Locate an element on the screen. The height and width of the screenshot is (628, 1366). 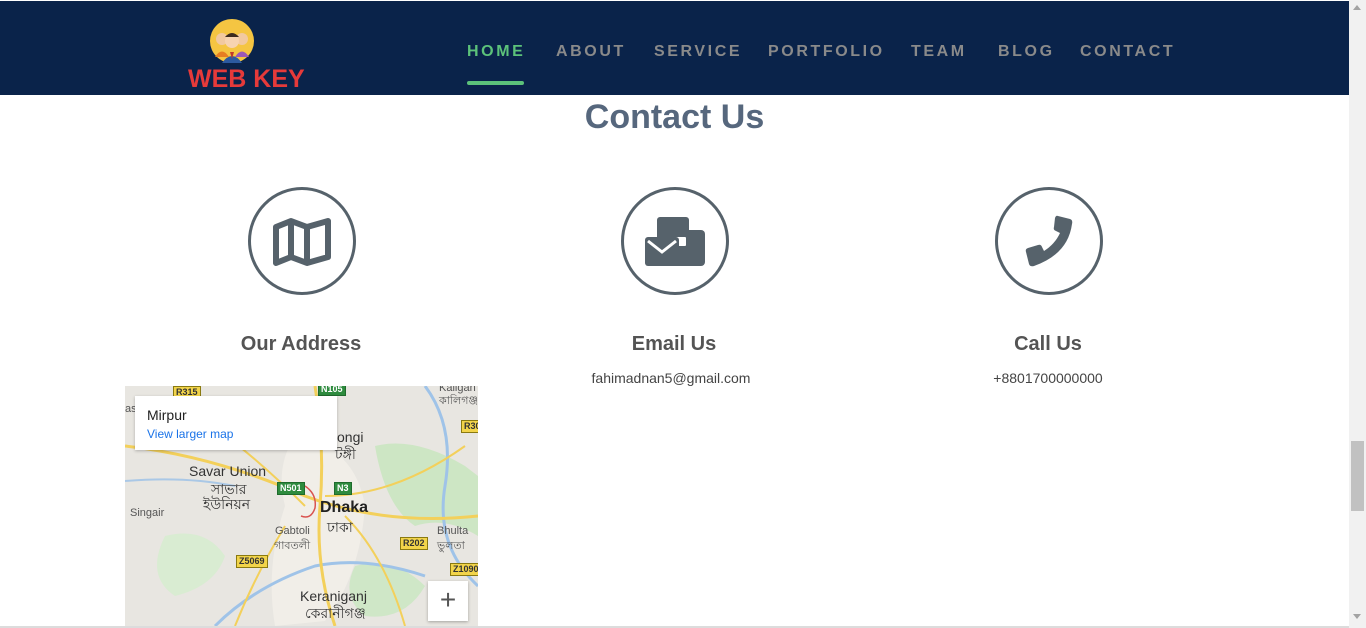
map-label-singair: Singair is located at coordinates (147, 513).